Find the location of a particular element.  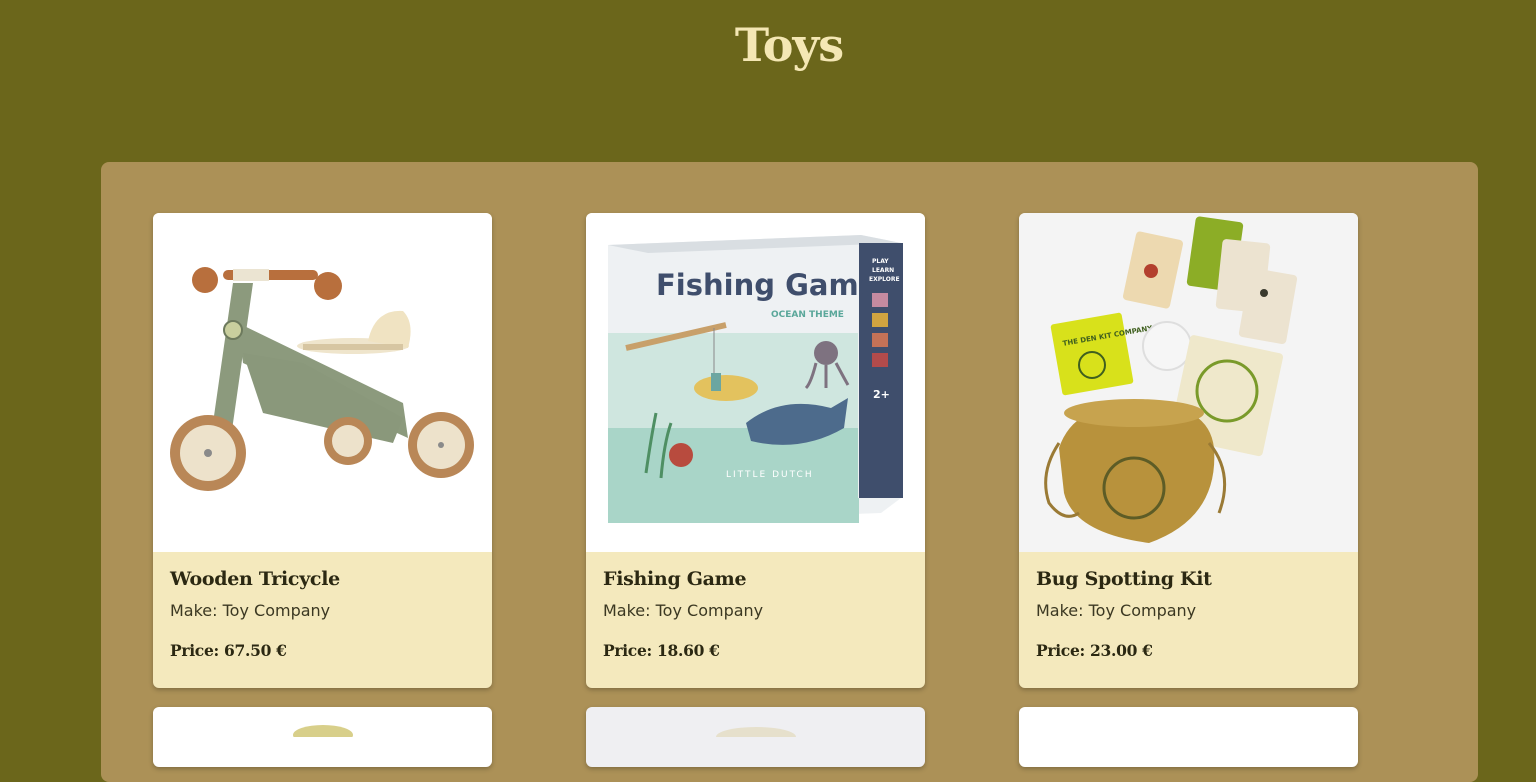

price-value: 23.00 € is located at coordinates (1121, 650).